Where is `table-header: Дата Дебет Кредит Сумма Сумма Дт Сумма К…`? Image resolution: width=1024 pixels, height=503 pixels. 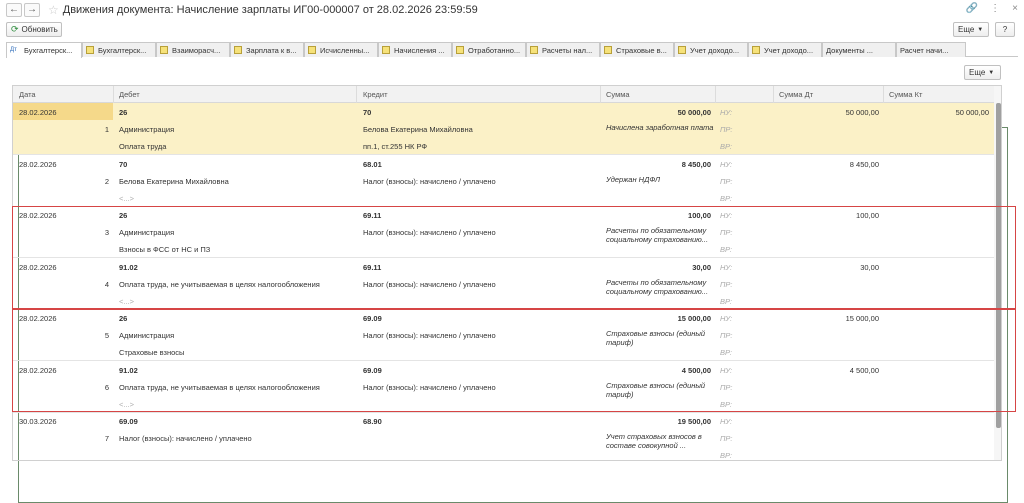 table-header: Дата Дебет Кредит Сумма Сумма Дт Сумма К… is located at coordinates (507, 94).